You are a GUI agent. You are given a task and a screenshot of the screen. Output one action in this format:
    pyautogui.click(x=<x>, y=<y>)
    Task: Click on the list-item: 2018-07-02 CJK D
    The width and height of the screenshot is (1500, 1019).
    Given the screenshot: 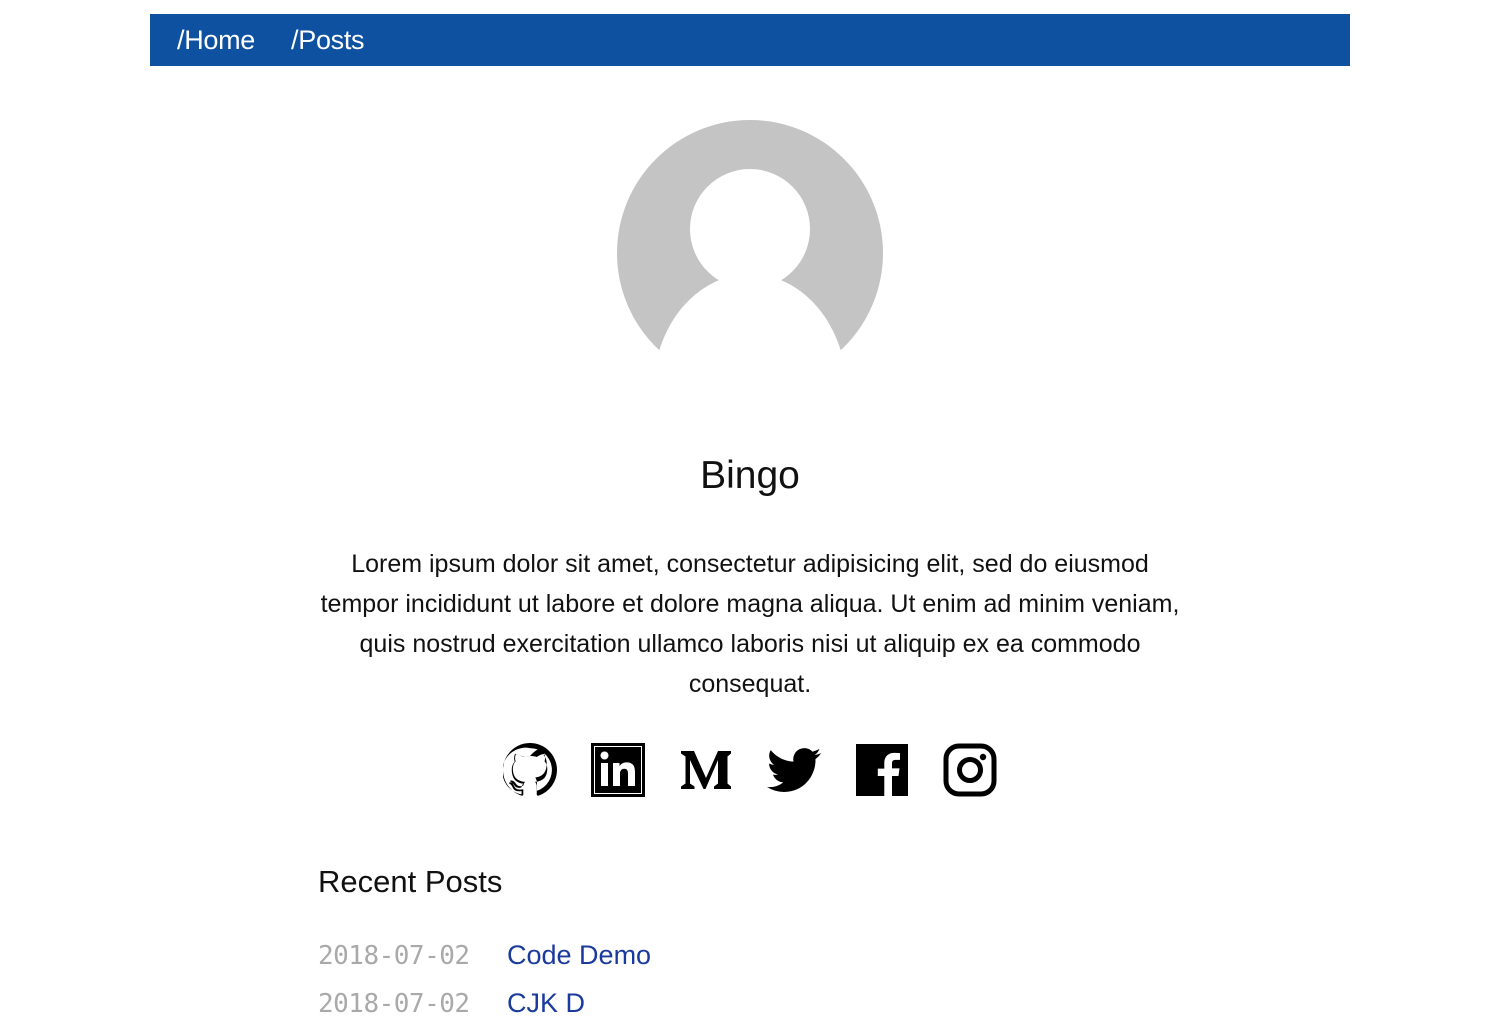 What is the action you would take?
    pyautogui.click(x=451, y=1003)
    